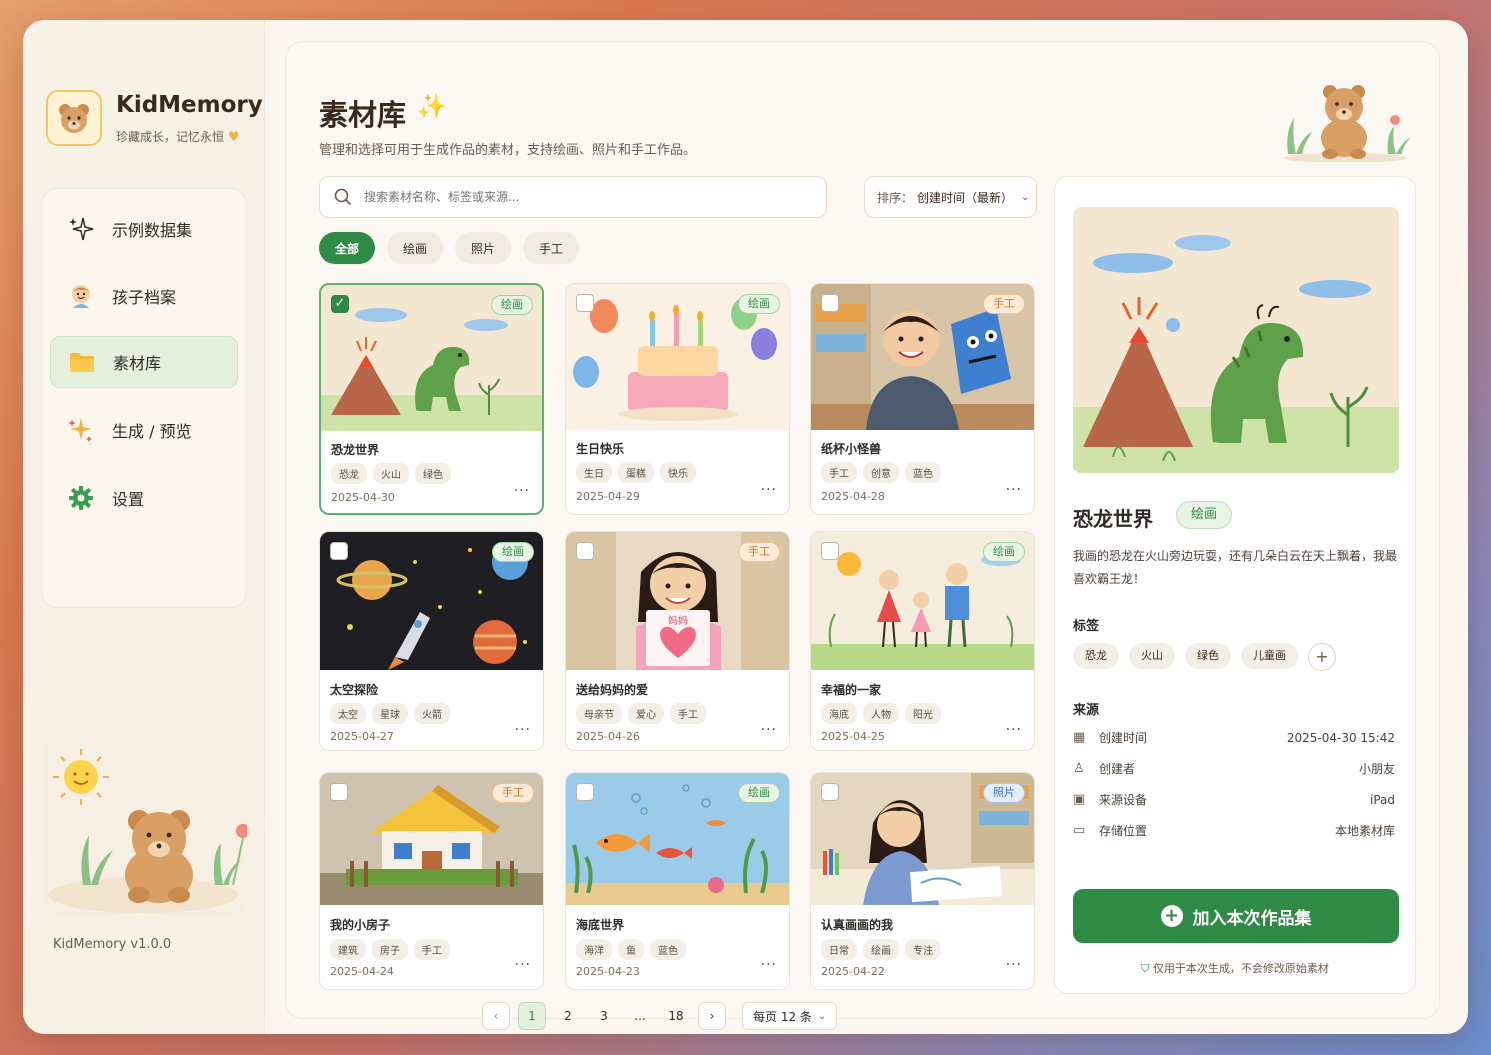  I want to click on sort-label: 排序：, so click(895, 197).